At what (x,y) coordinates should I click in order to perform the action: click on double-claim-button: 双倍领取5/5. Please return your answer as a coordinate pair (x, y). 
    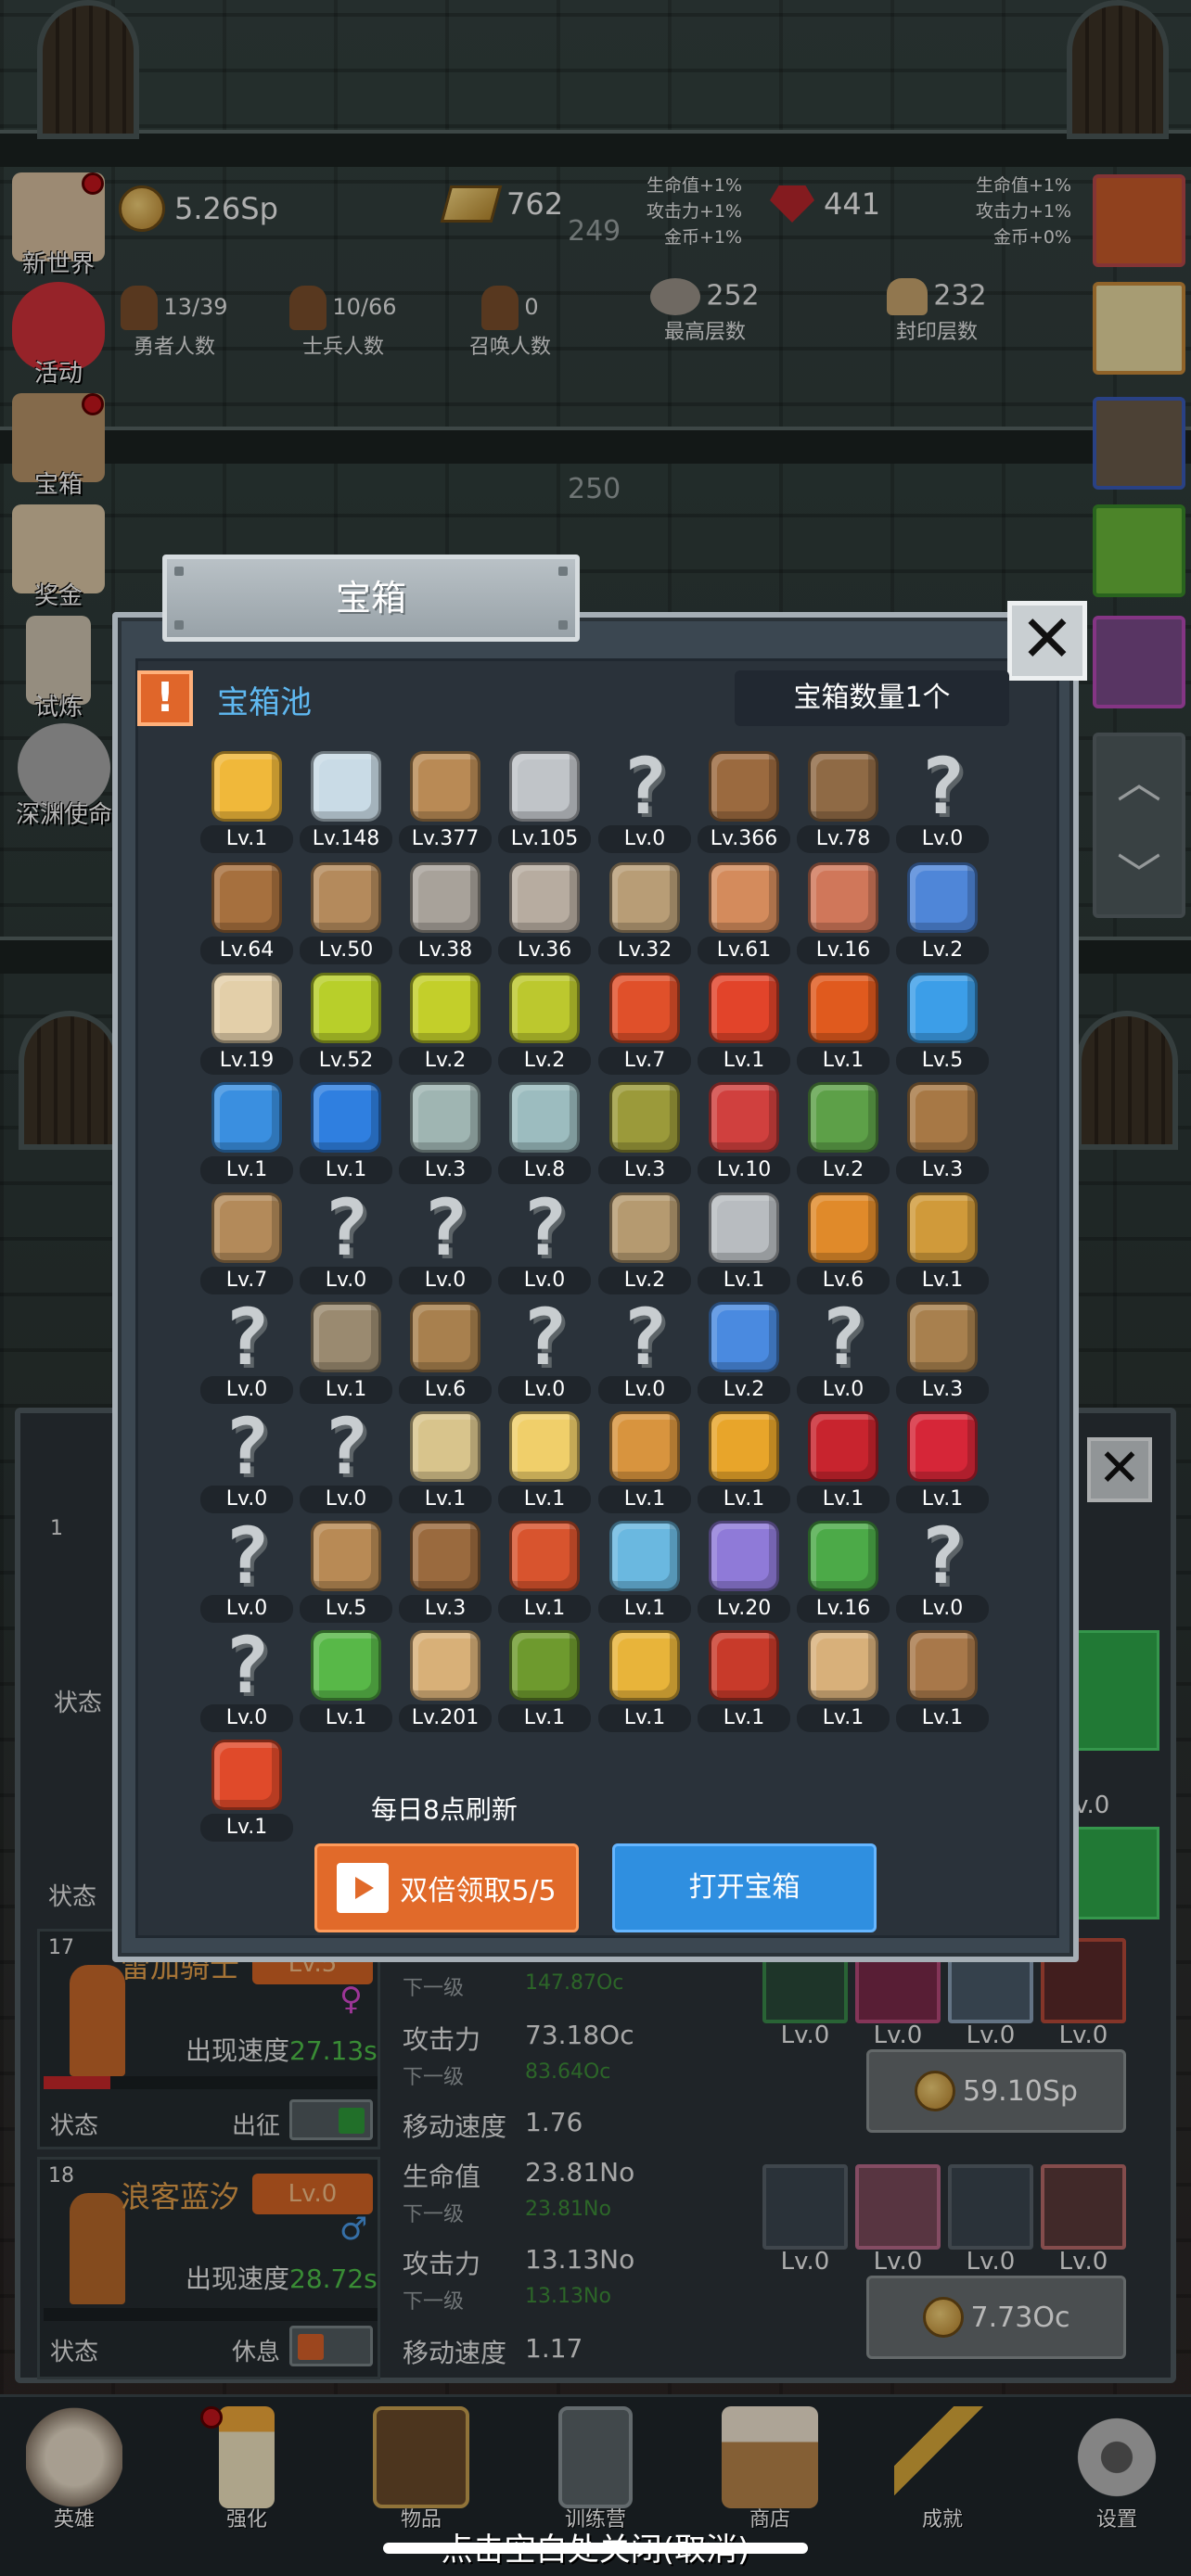
    Looking at the image, I should click on (446, 1887).